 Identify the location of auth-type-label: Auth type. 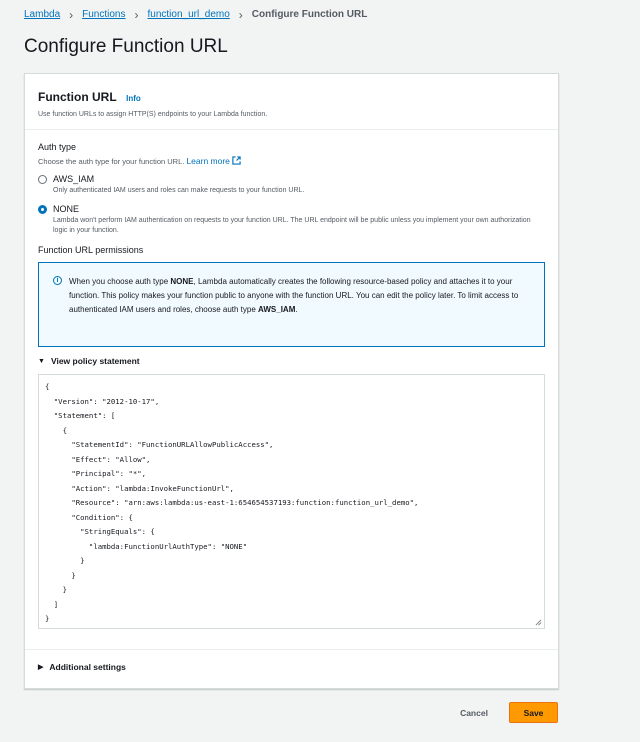
(57, 147).